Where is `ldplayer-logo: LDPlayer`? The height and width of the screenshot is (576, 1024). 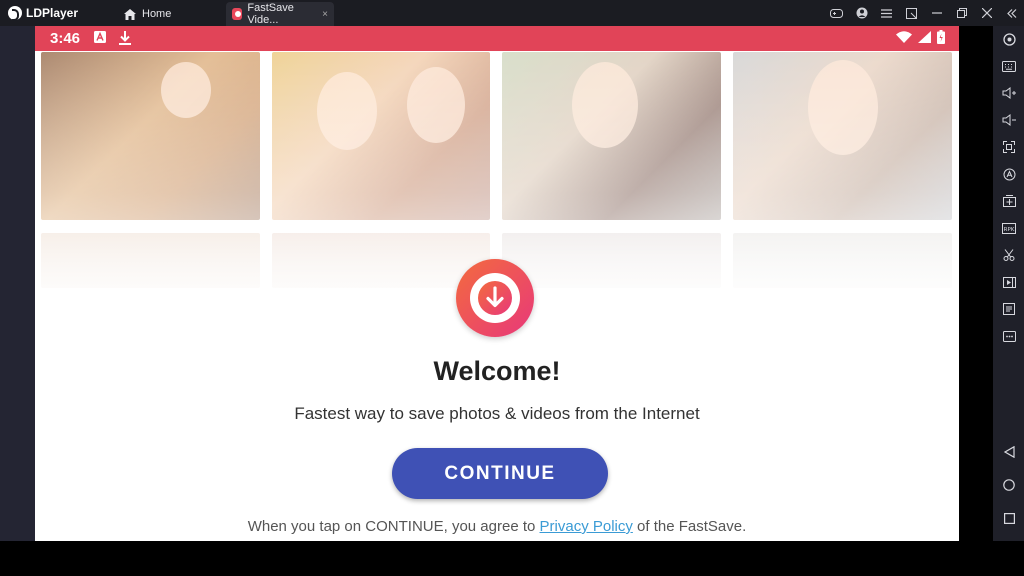 ldplayer-logo: LDPlayer is located at coordinates (43, 13).